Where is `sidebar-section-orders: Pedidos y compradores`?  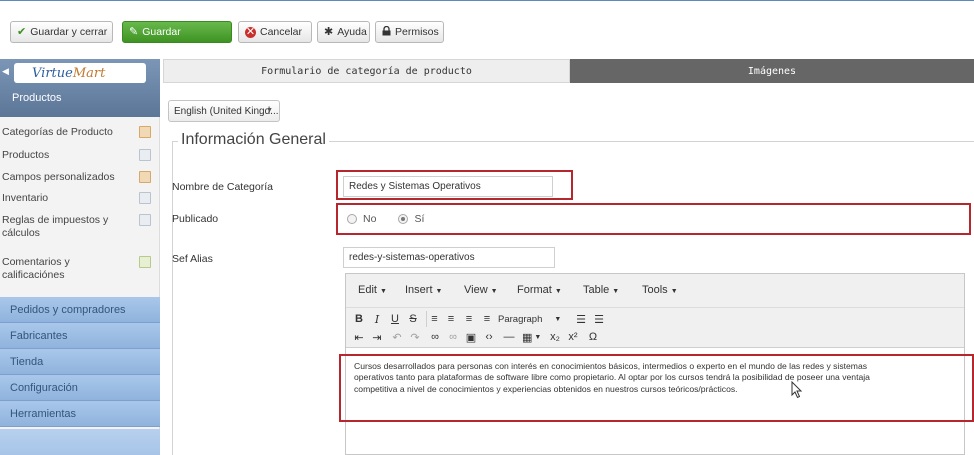
sidebar-section-orders: Pedidos y compradores is located at coordinates (80, 310).